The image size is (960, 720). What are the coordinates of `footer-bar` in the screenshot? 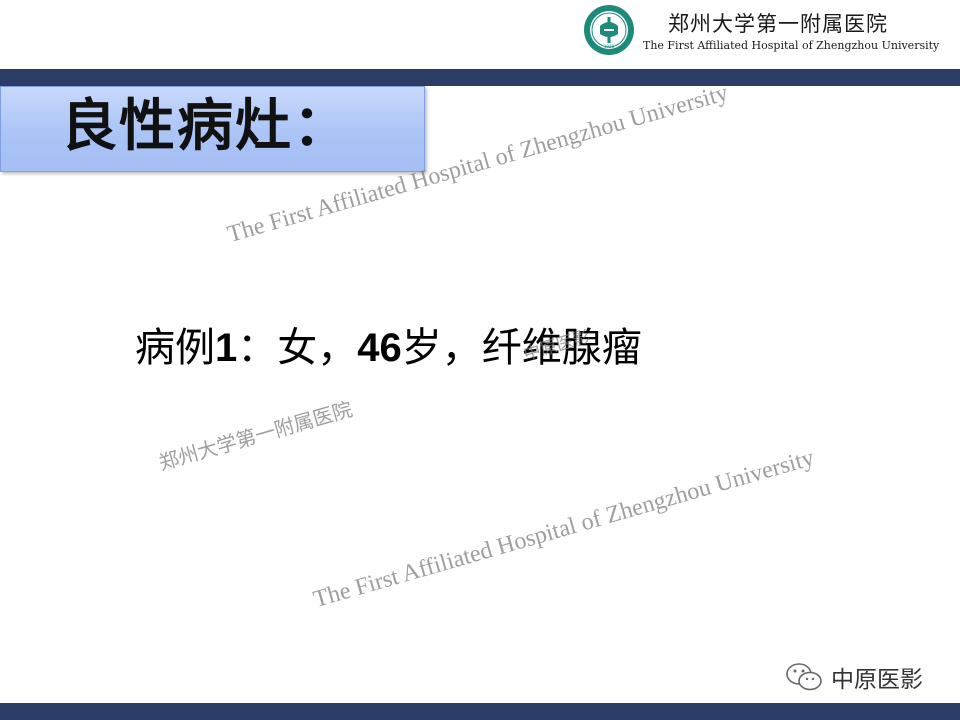 It's located at (480, 711).